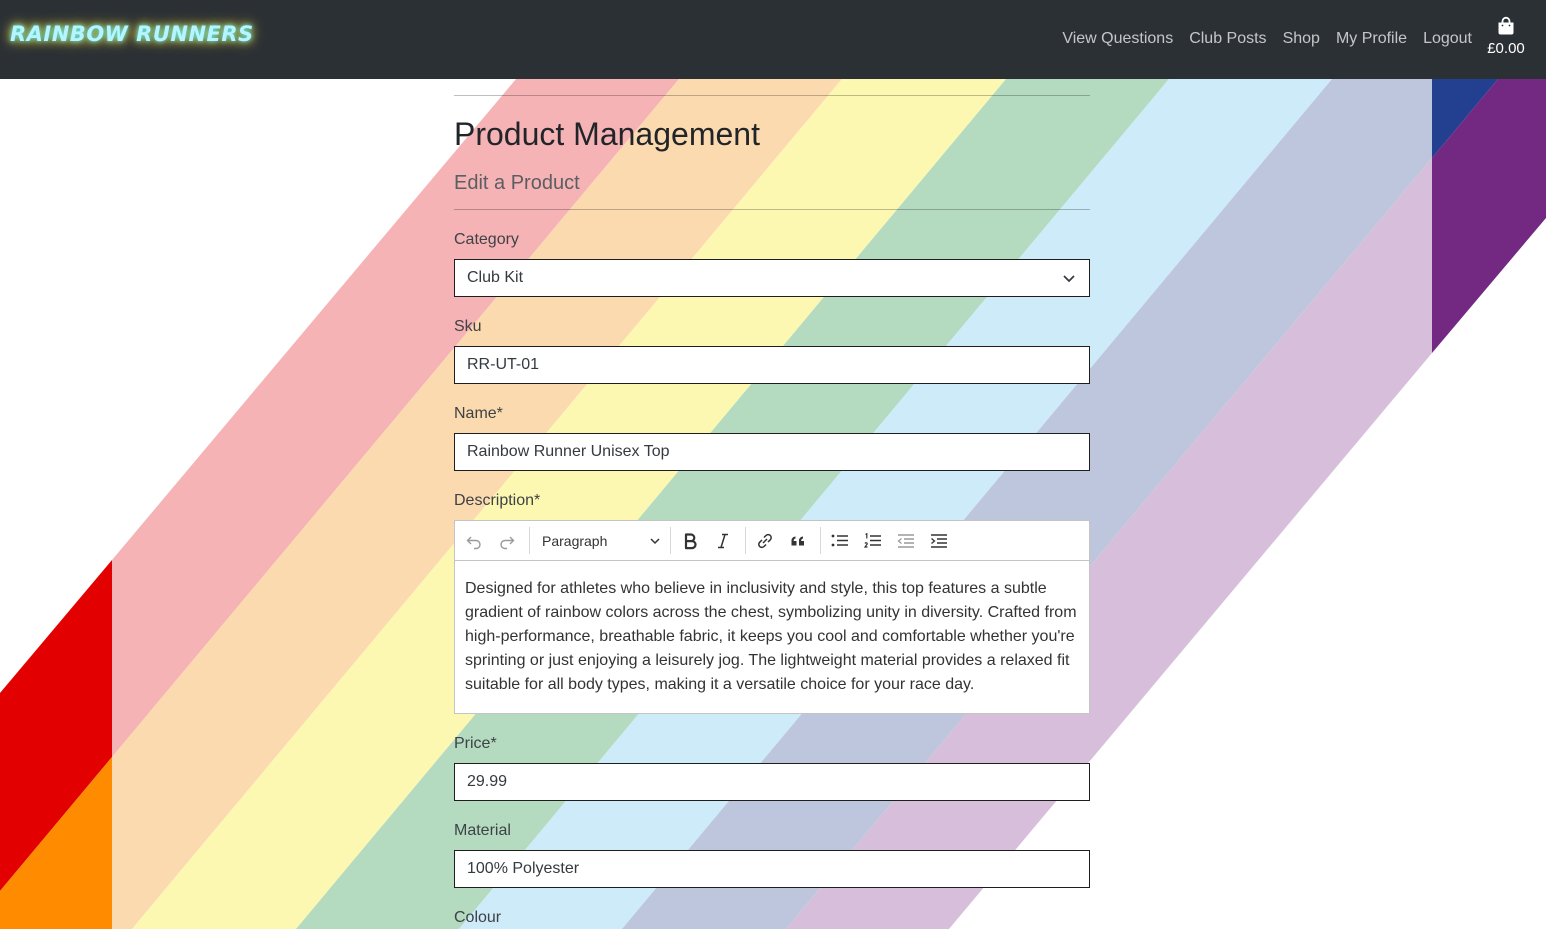  What do you see at coordinates (1506, 36) in the screenshot?
I see `shopping-bag-button: £0.00` at bounding box center [1506, 36].